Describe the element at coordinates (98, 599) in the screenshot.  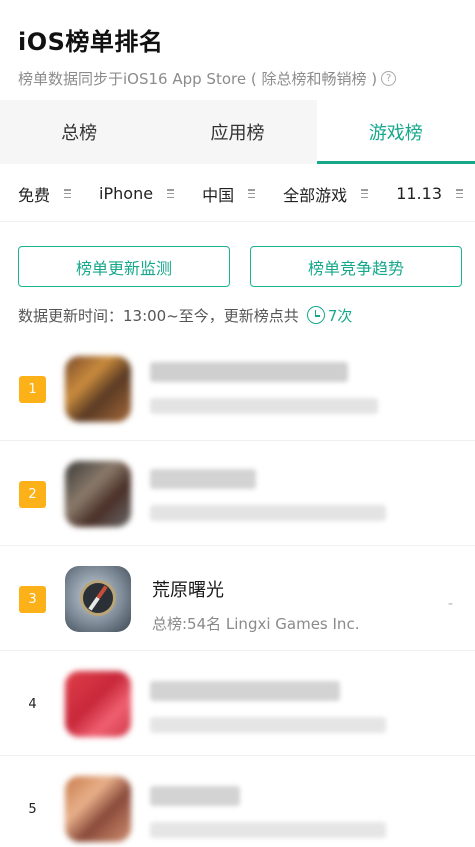
I see `compass-app-icon` at that location.